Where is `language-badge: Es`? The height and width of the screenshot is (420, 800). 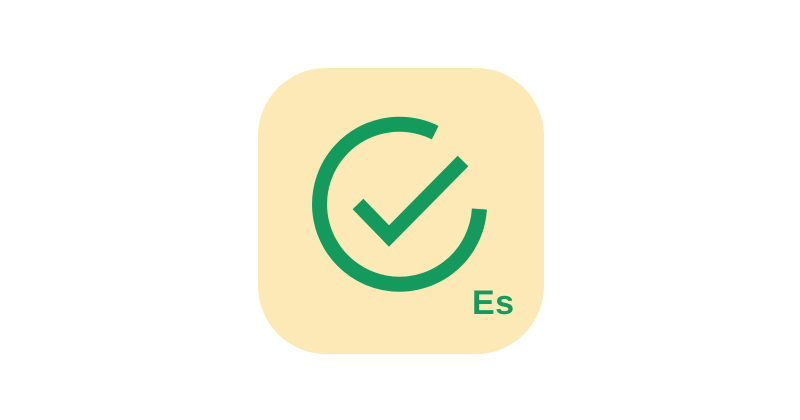
language-badge: Es is located at coordinates (493, 303).